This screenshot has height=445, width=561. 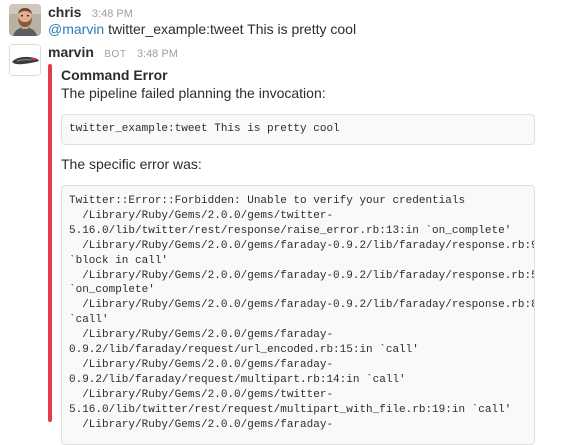 What do you see at coordinates (89, 320) in the screenshot?
I see `code-line: `call'` at bounding box center [89, 320].